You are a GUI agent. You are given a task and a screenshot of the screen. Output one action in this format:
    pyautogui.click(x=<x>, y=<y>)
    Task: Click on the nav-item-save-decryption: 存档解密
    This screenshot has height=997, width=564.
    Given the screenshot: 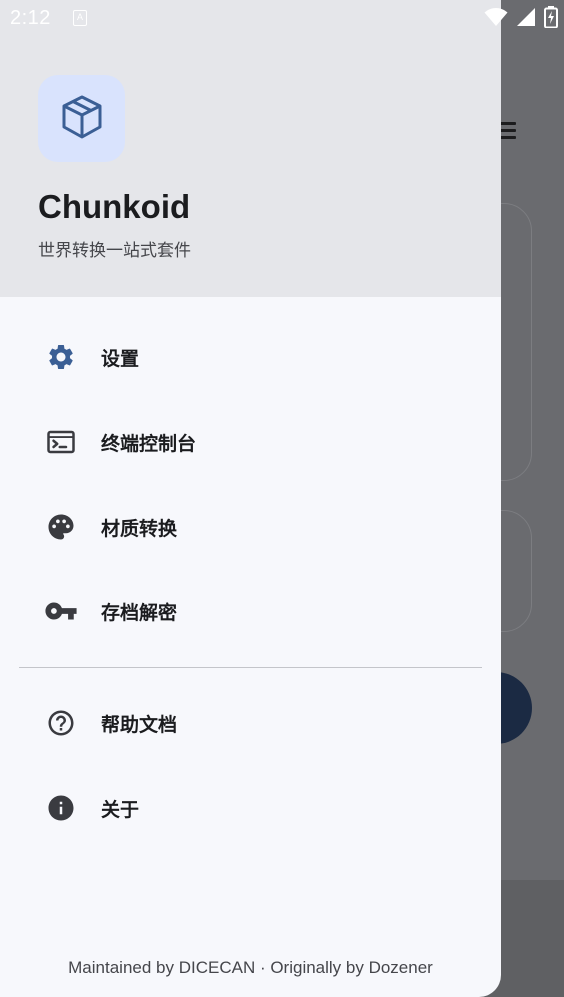 What is the action you would take?
    pyautogui.click(x=250, y=611)
    